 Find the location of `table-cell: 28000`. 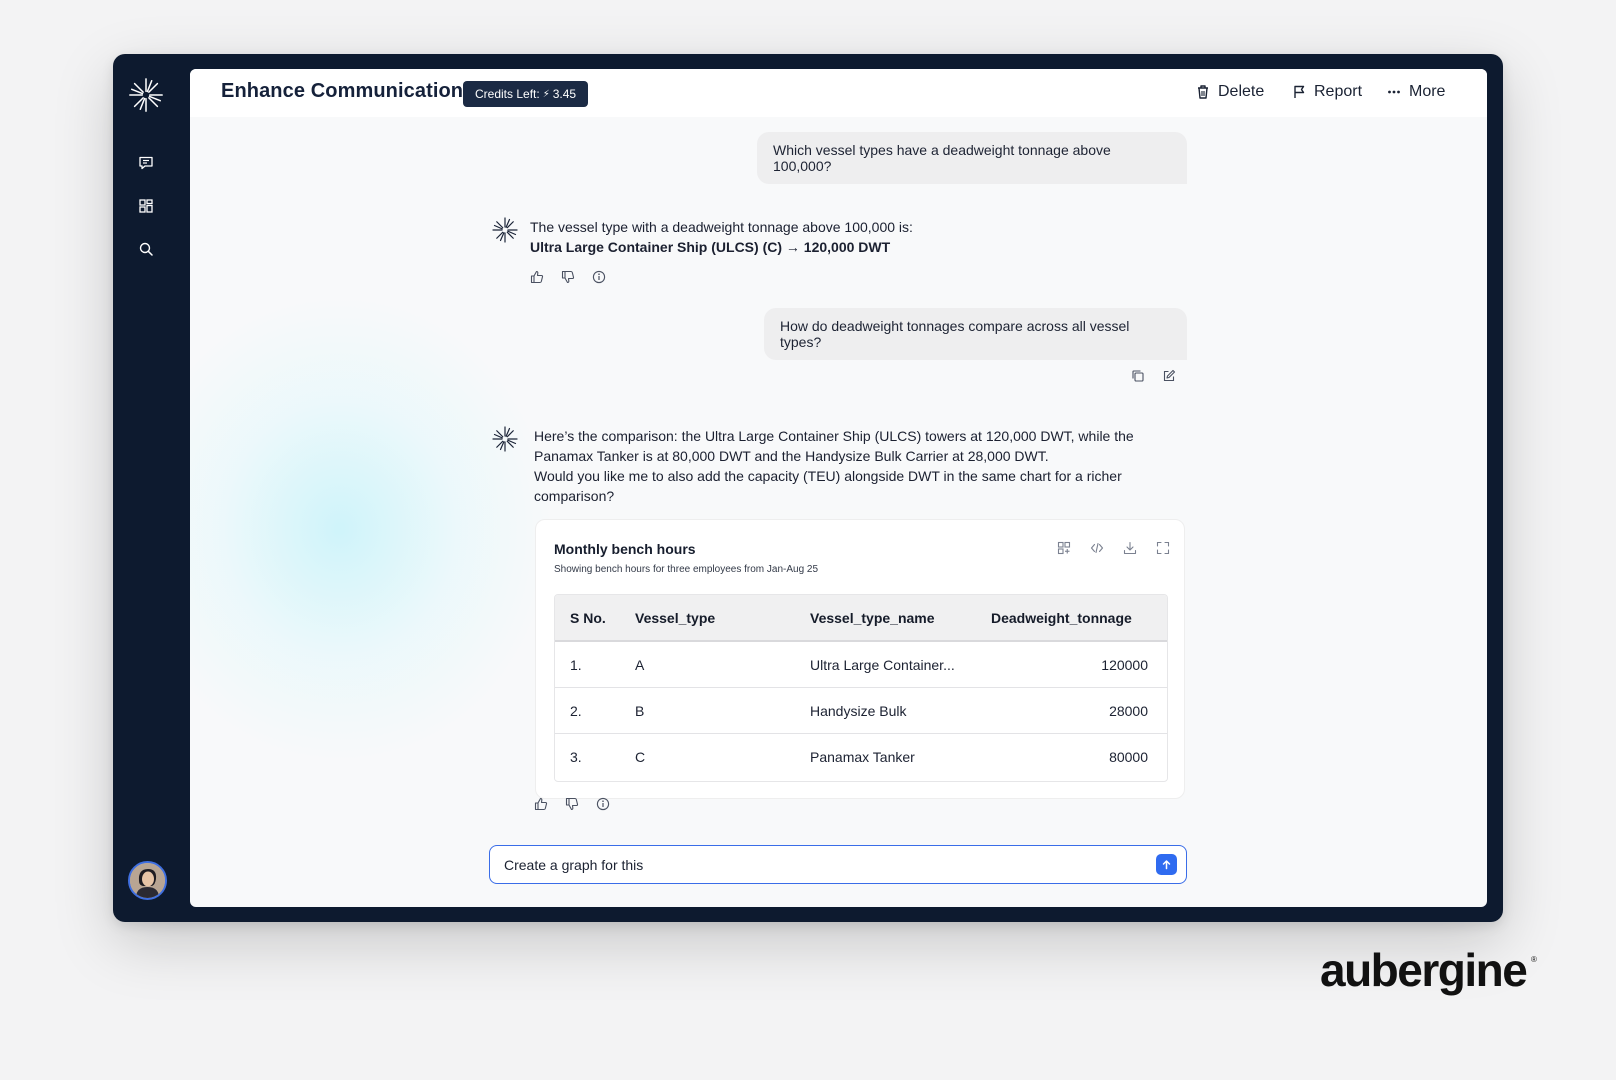

table-cell: 28000 is located at coordinates (1128, 710).